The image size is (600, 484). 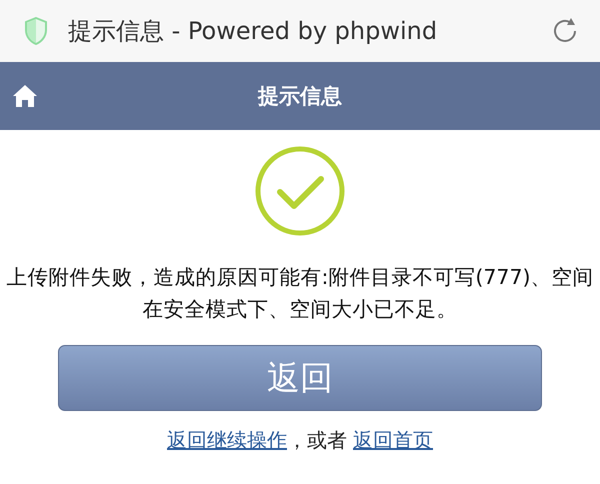 I want to click on separator-text: ，或者, so click(x=317, y=440).